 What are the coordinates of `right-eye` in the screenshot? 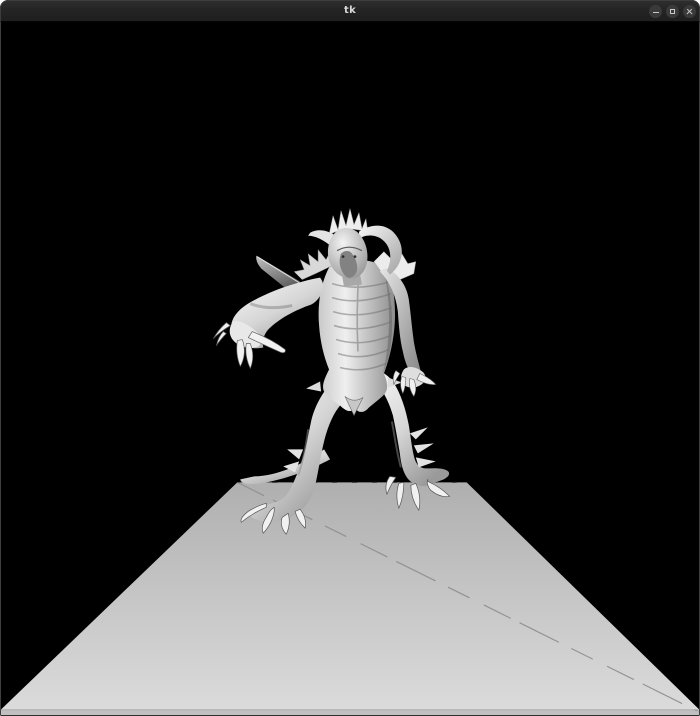 It's located at (355, 257).